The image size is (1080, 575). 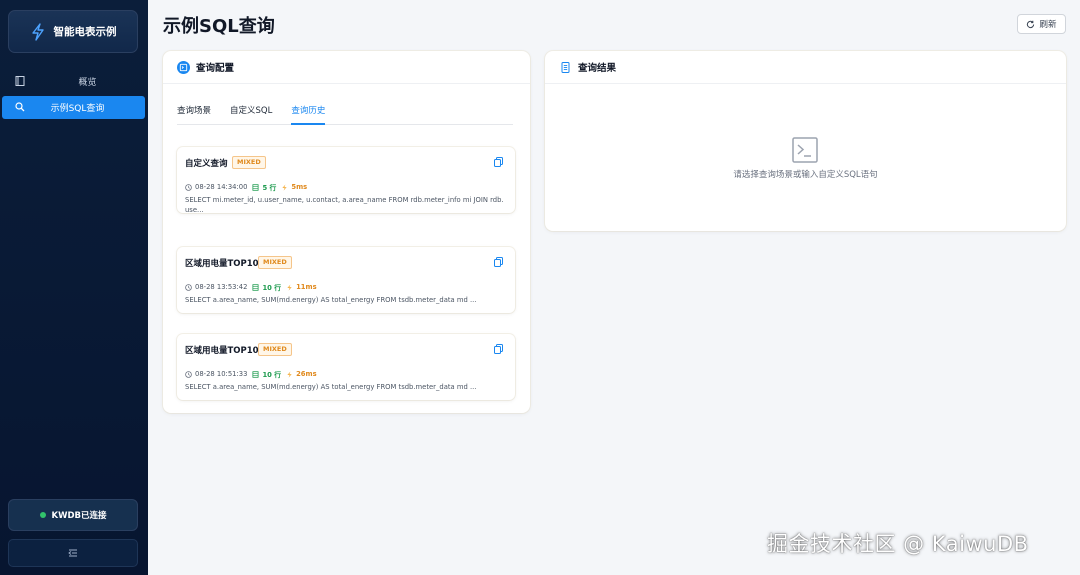 I want to click on card-header: 查询配置, so click(x=346, y=67).